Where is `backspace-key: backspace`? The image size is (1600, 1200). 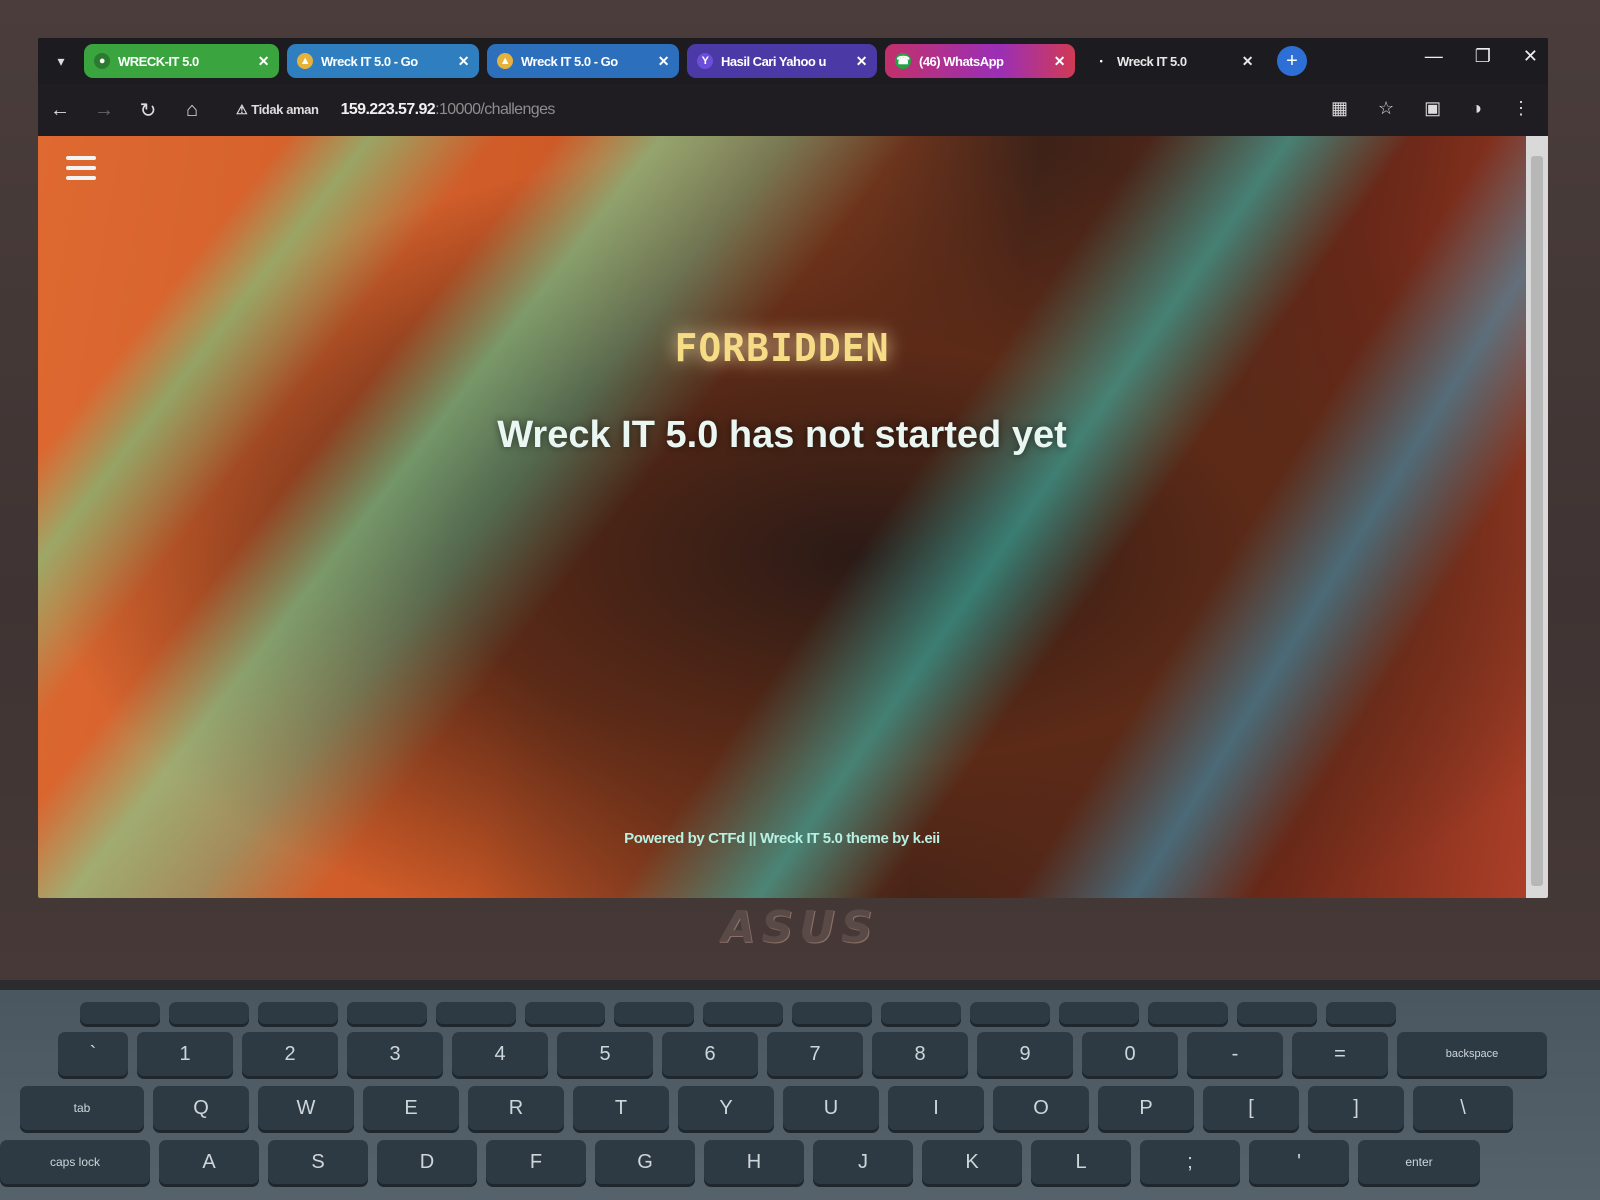
backspace-key: backspace is located at coordinates (1472, 1054).